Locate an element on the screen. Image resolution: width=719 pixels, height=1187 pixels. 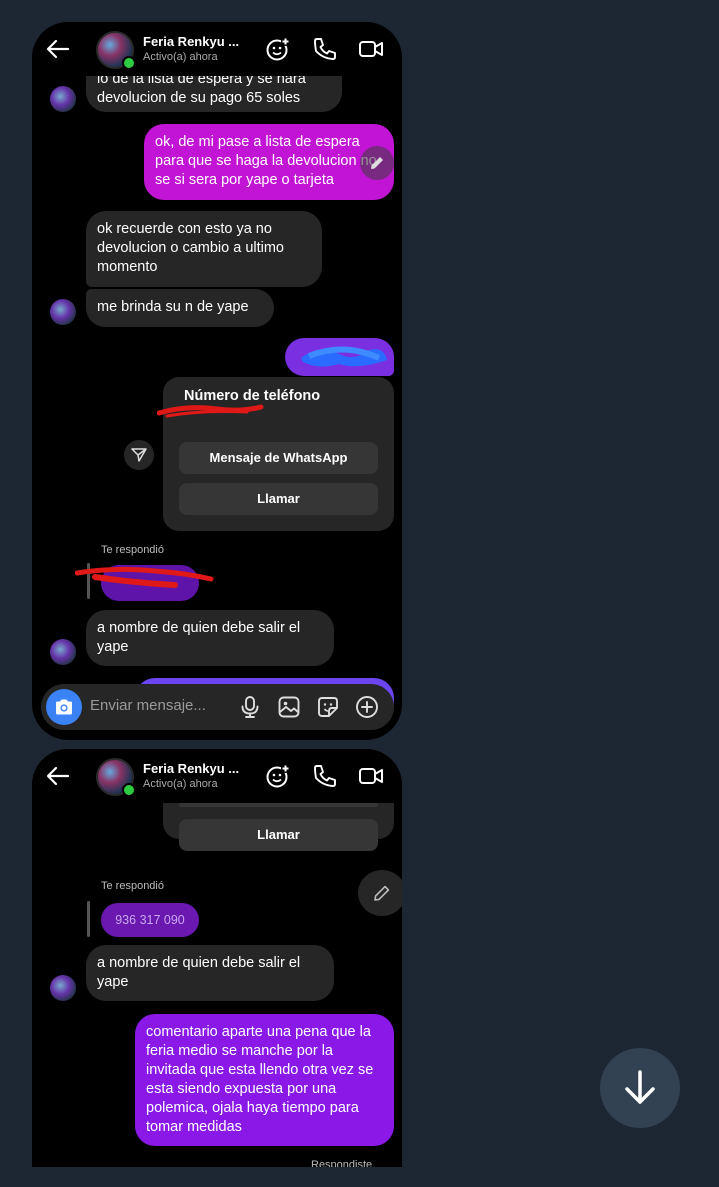
whatsapp-message-button: Mensaje de WhatsApp is located at coordinates (278, 458).